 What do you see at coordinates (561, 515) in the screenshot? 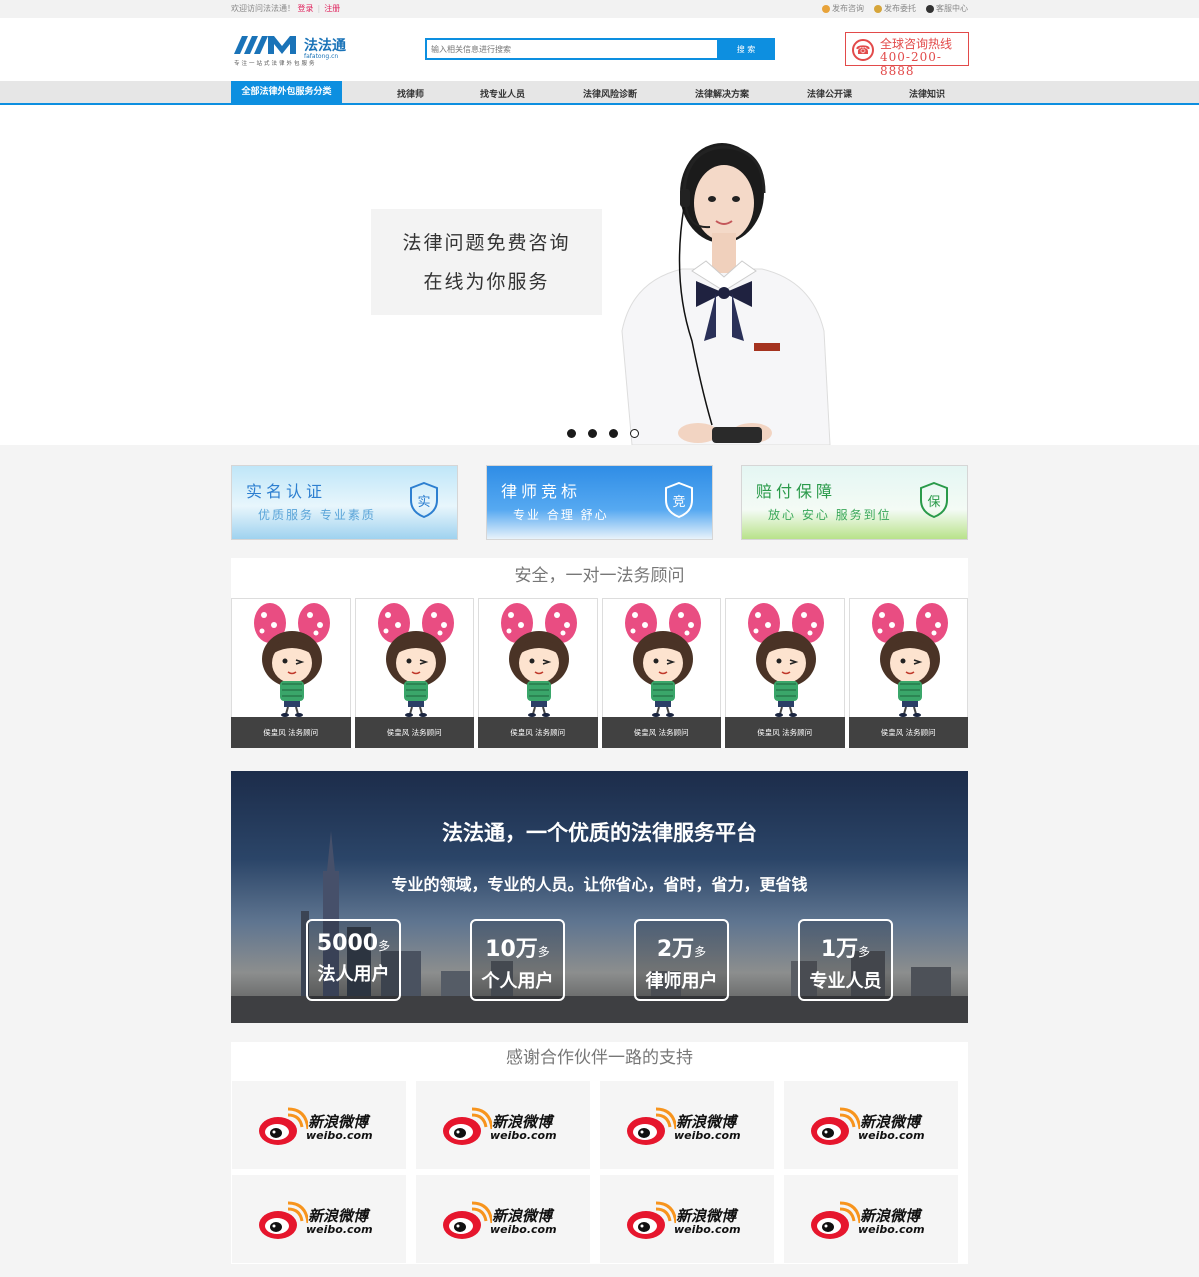
I see `feature-subtitle: 专业 合理 舒心` at bounding box center [561, 515].